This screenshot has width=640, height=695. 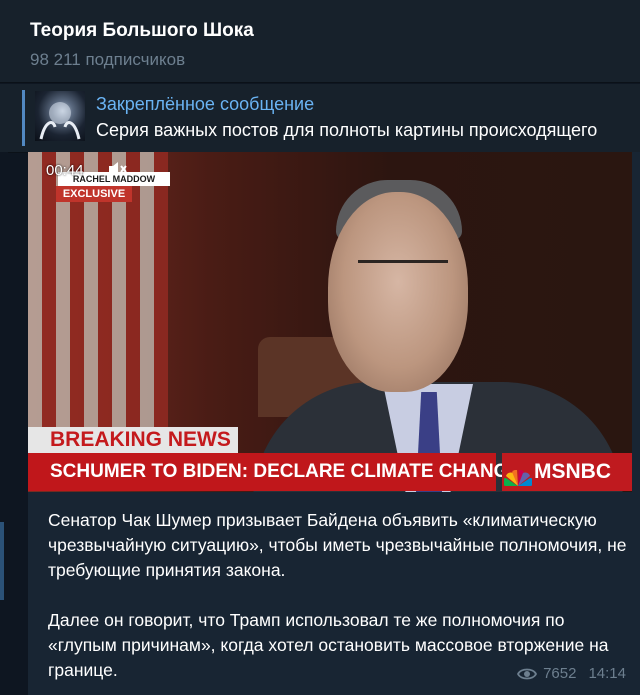 I want to click on scroll-indicator, so click(x=2, y=561).